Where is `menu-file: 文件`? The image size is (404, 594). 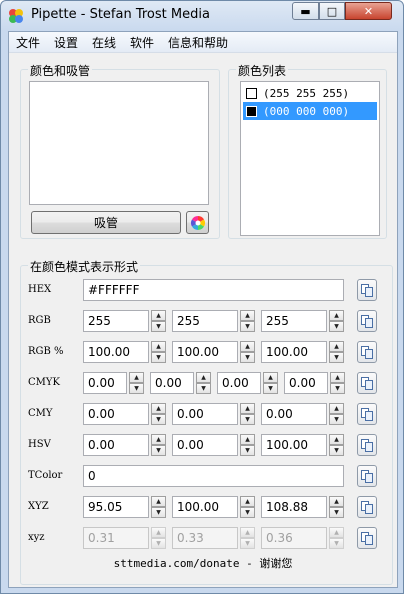
menu-file: 文件 is located at coordinates (28, 42).